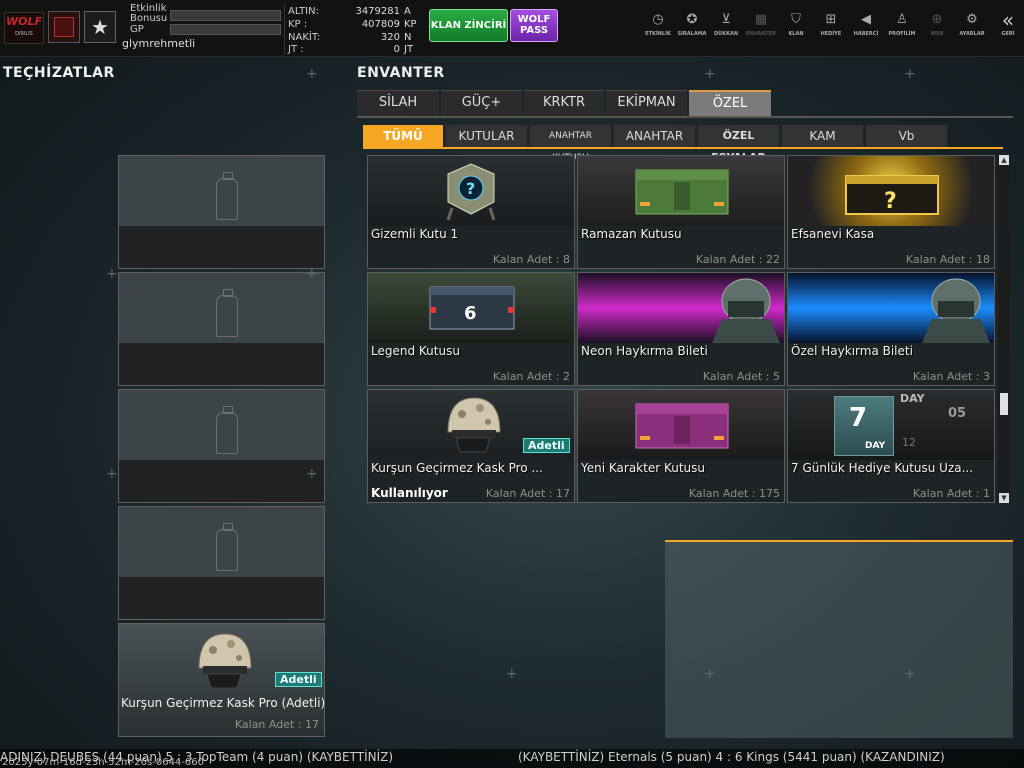 The width and height of the screenshot is (1024, 768). Describe the element at coordinates (761, 34) in the screenshot. I see `nav-label: ENVANTER` at that location.